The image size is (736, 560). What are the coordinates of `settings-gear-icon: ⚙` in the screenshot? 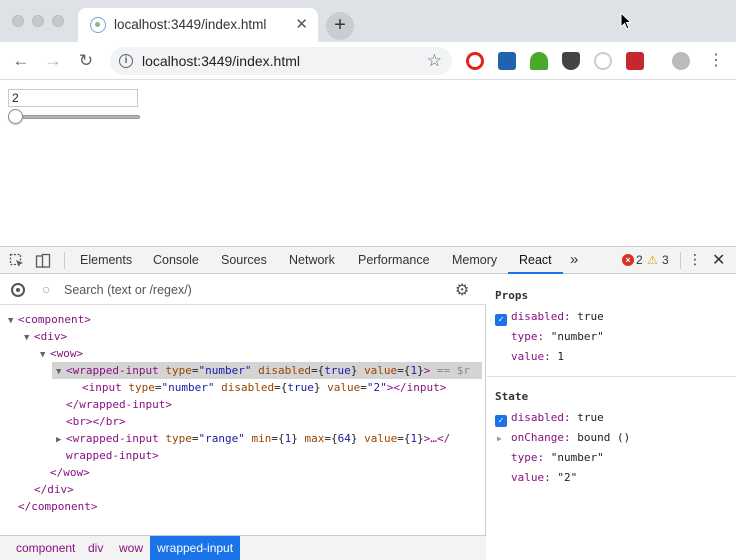 It's located at (462, 290).